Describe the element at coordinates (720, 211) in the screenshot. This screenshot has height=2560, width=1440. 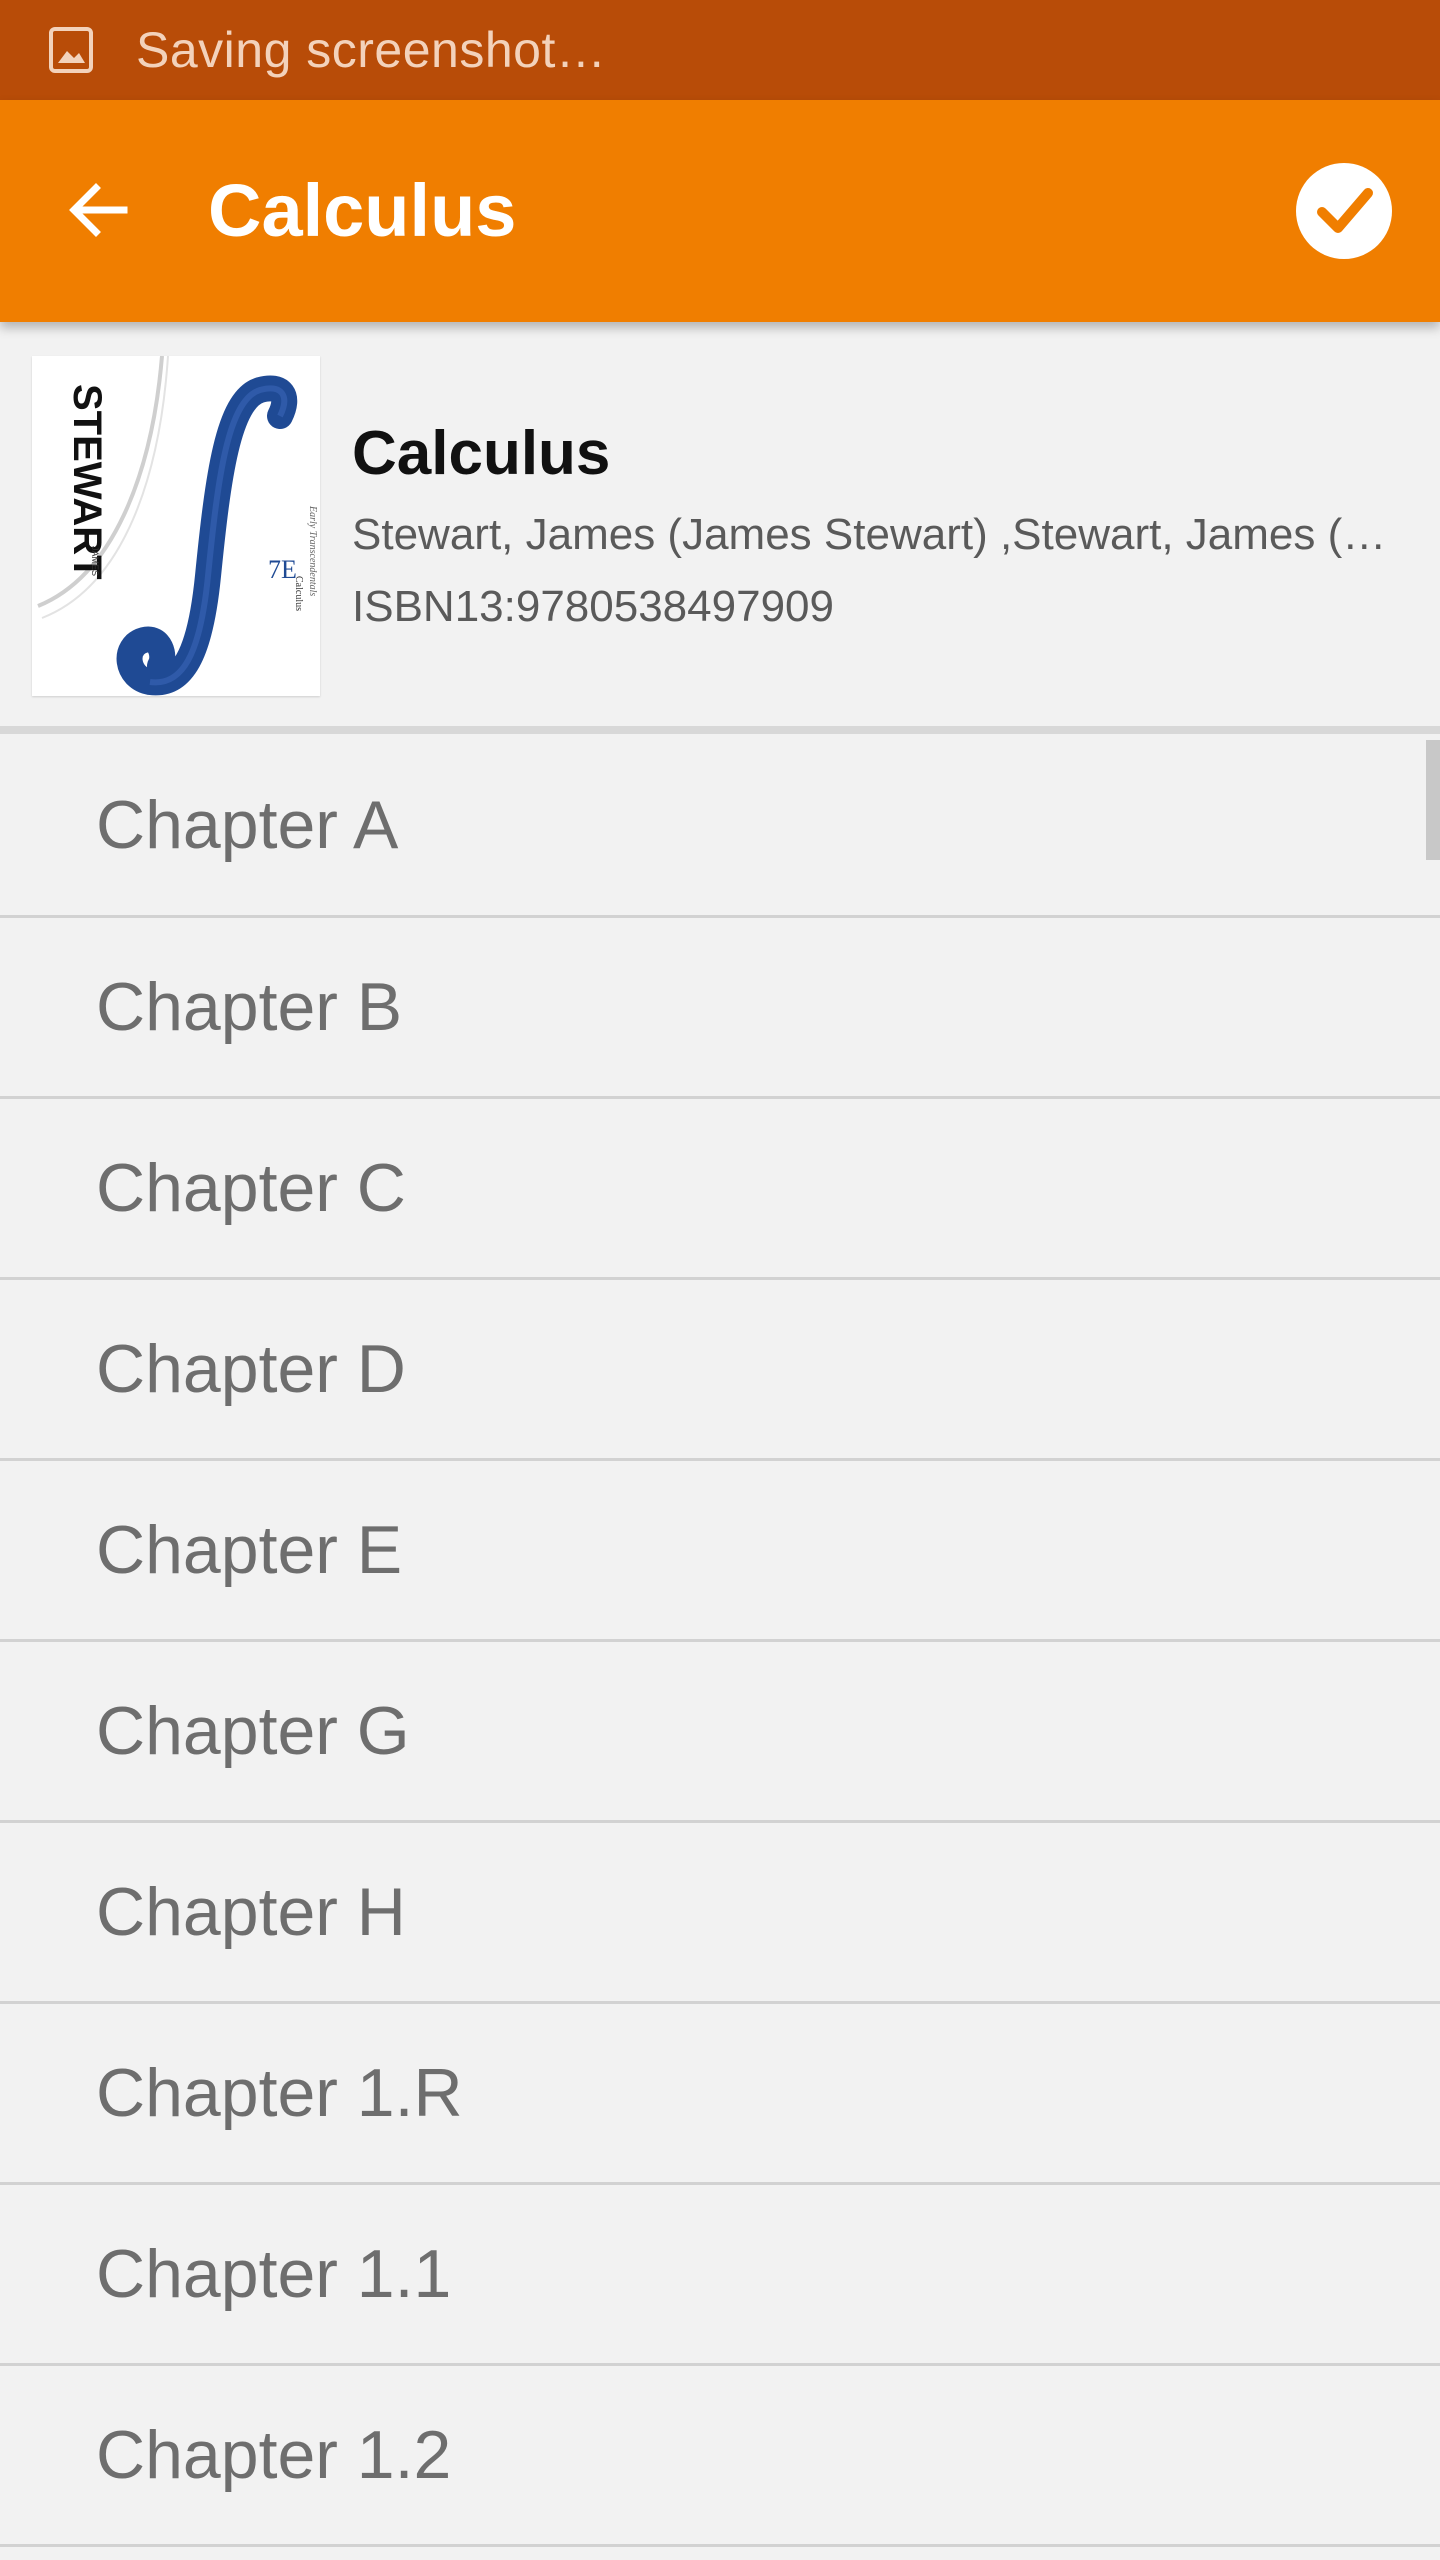
I see `app-bar: Calculus` at that location.